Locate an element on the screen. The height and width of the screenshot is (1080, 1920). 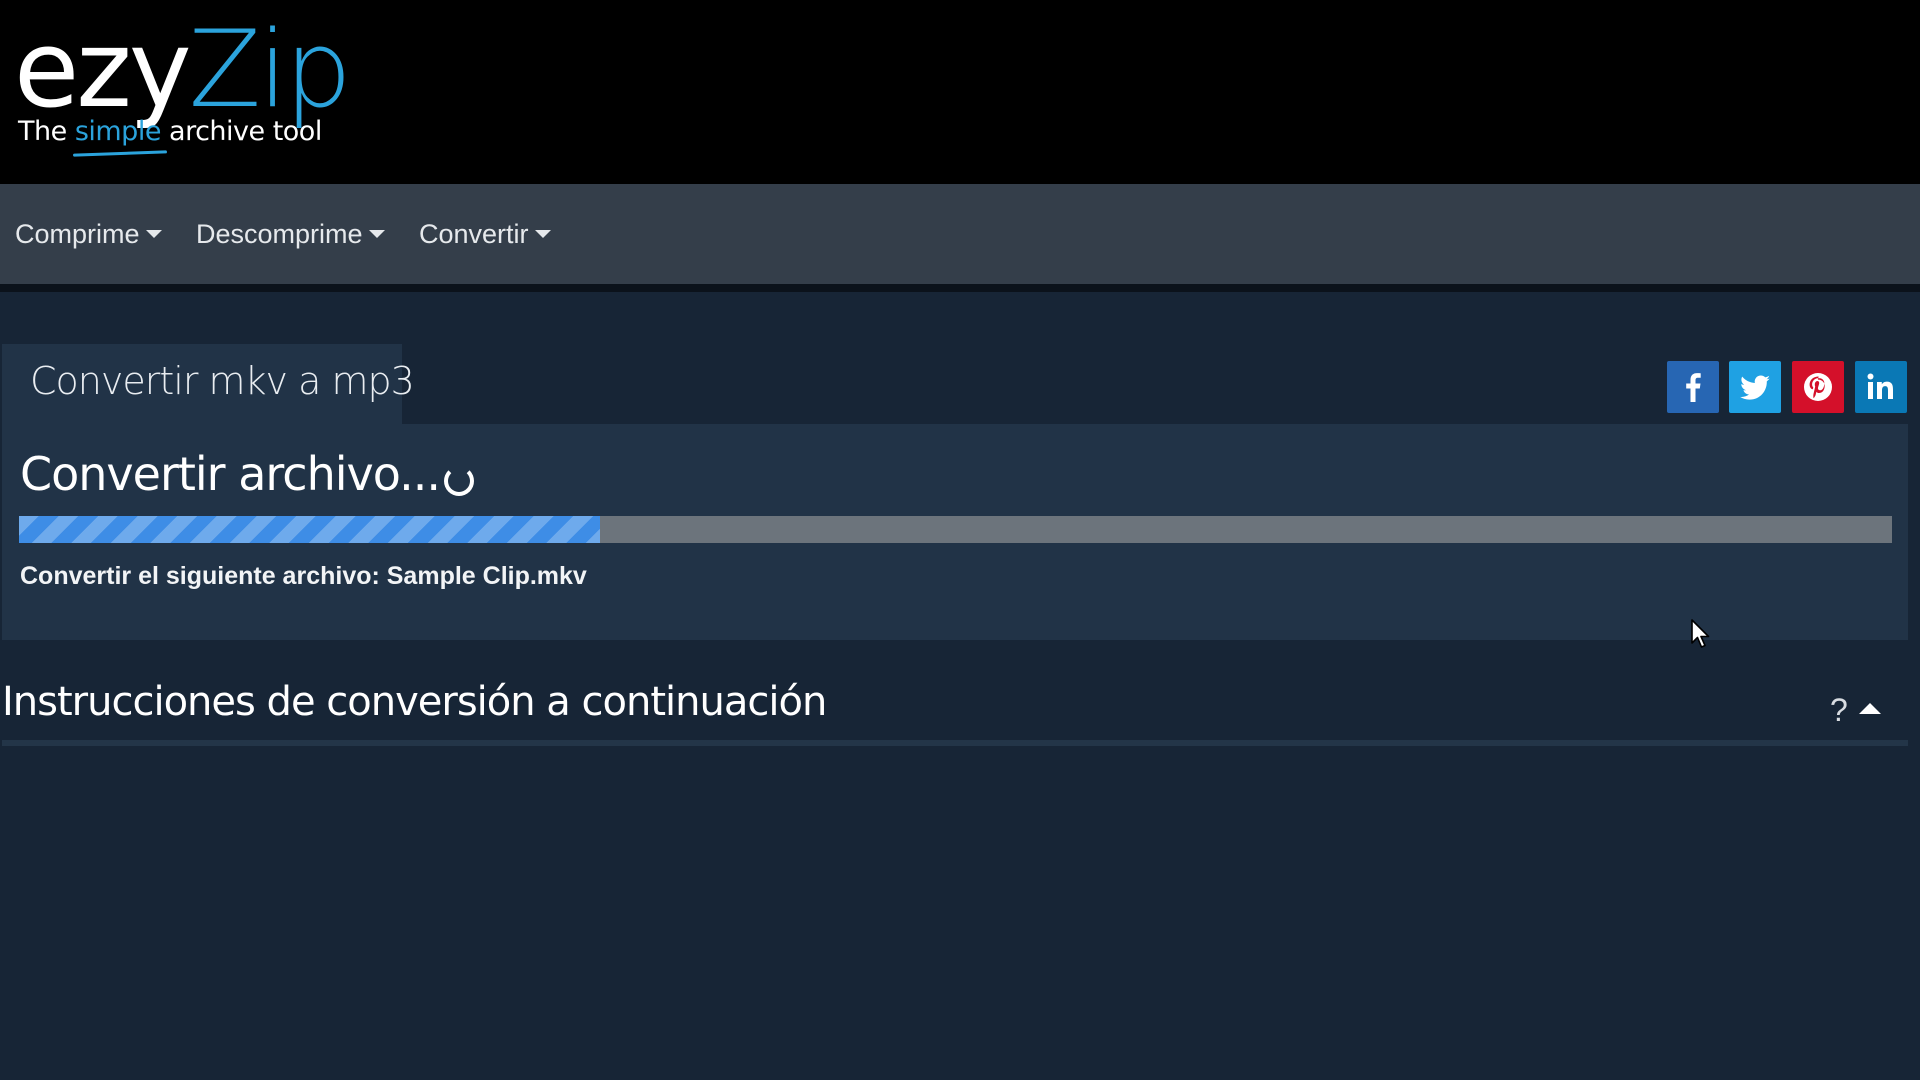
pinterest-share-button is located at coordinates (1818, 387).